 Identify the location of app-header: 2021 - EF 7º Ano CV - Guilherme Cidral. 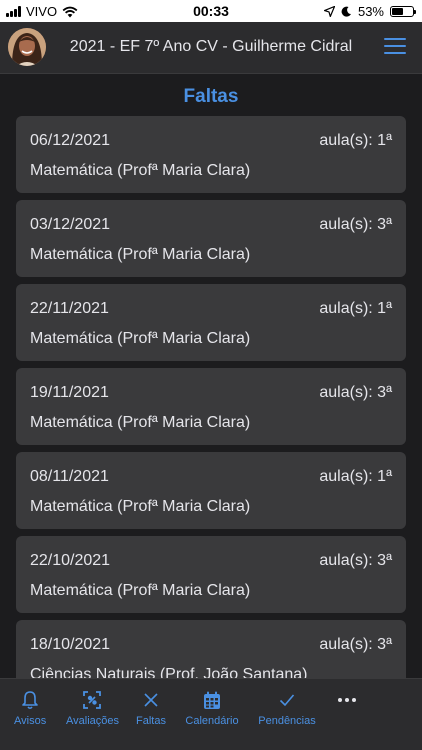
(211, 48).